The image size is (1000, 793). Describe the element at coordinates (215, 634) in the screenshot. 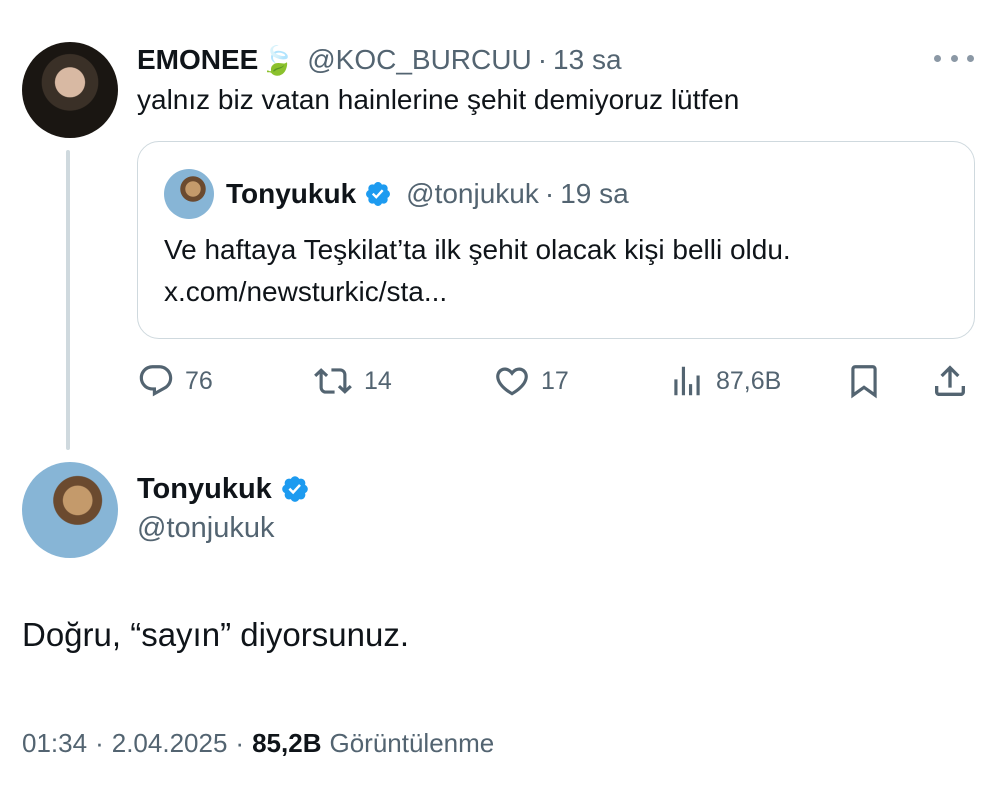

I see `main-tweet-text: Doğru, “sayın” diyorsunuz.` at that location.